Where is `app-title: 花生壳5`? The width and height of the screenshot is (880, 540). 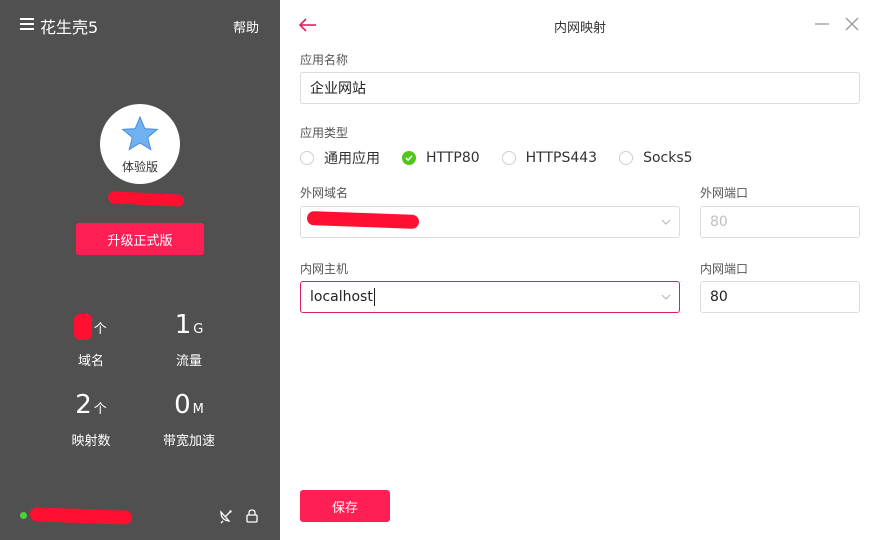 app-title: 花生壳5 is located at coordinates (69, 27).